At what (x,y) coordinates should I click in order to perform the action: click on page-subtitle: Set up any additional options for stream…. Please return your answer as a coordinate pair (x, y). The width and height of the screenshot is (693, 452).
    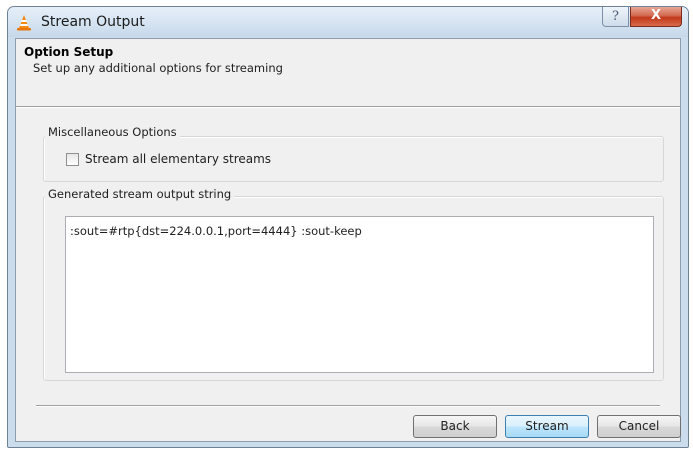
    Looking at the image, I should click on (158, 68).